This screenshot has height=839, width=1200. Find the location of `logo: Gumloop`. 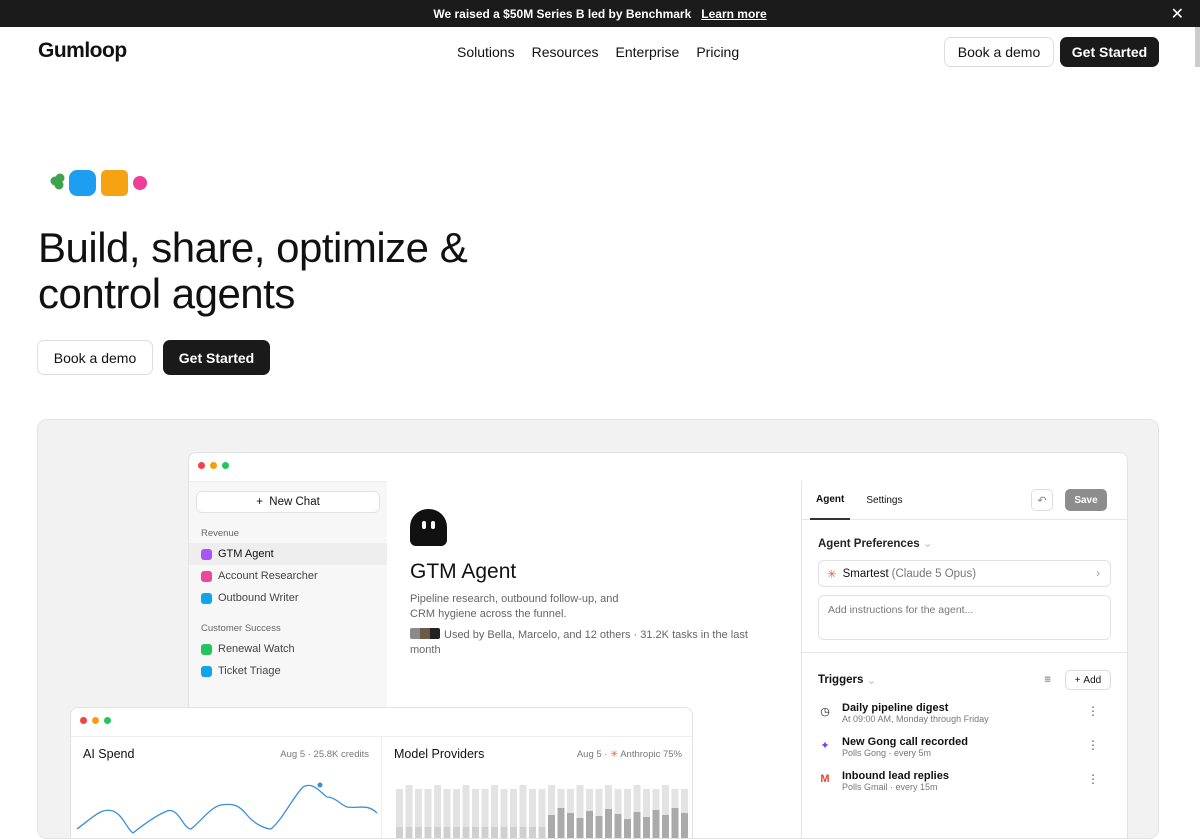

logo: Gumloop is located at coordinates (82, 51).